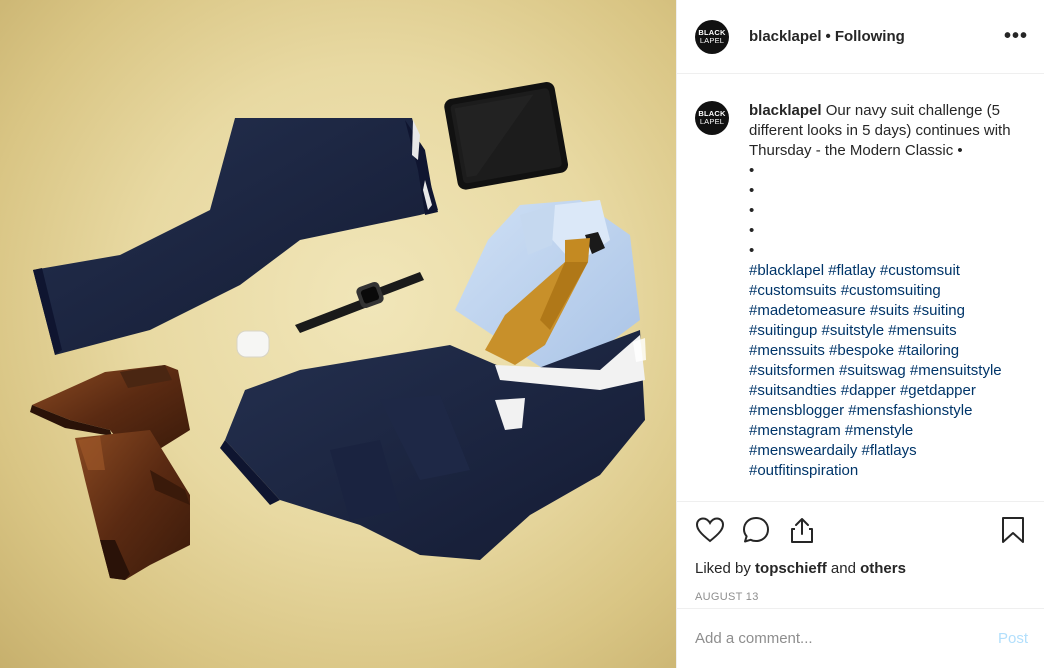 The image size is (1044, 668). What do you see at coordinates (710, 530) in the screenshot?
I see `heart-icon` at bounding box center [710, 530].